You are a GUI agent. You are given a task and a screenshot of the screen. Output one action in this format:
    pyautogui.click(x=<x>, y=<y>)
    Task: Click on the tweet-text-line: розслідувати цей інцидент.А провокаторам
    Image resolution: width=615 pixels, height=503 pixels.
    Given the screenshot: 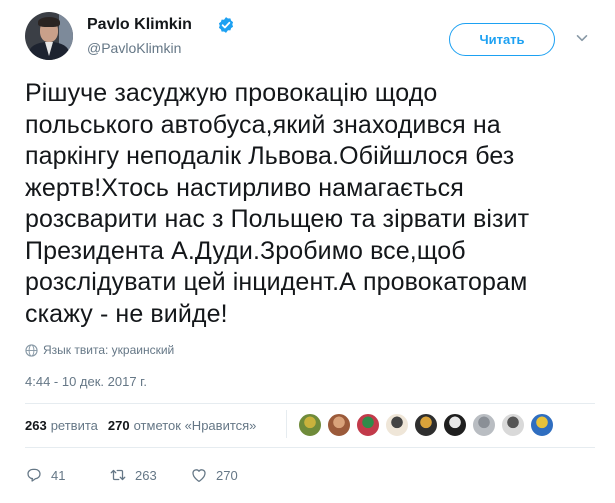 What is the action you would take?
    pyautogui.click(x=276, y=282)
    